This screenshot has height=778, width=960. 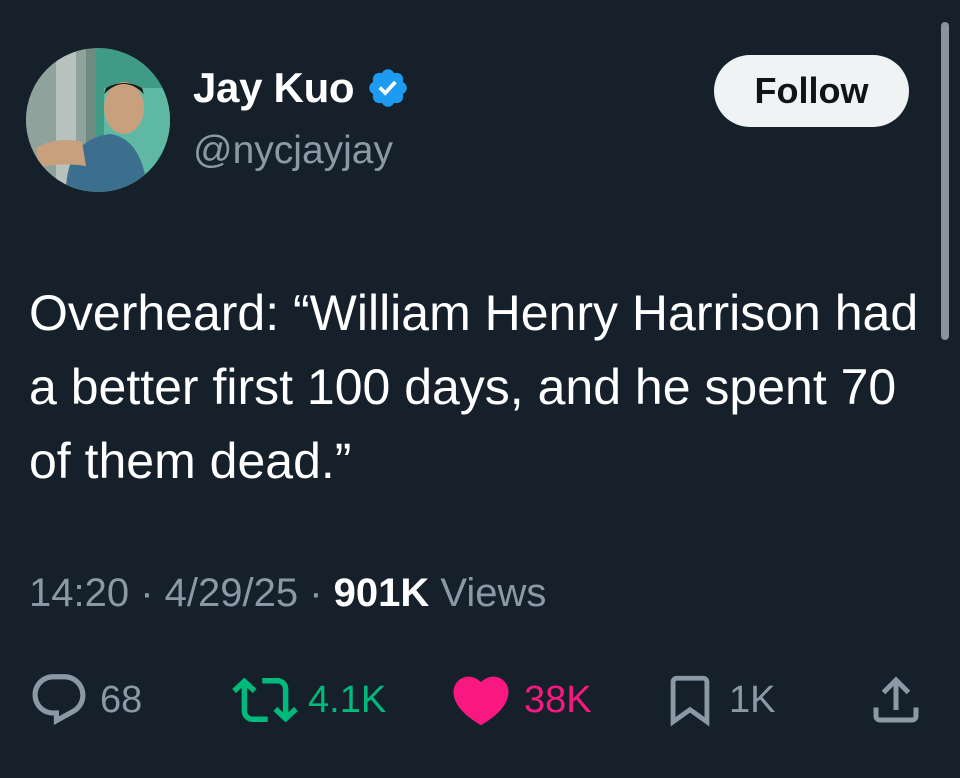 What do you see at coordinates (811, 91) in the screenshot?
I see `follow-button: Follow` at bounding box center [811, 91].